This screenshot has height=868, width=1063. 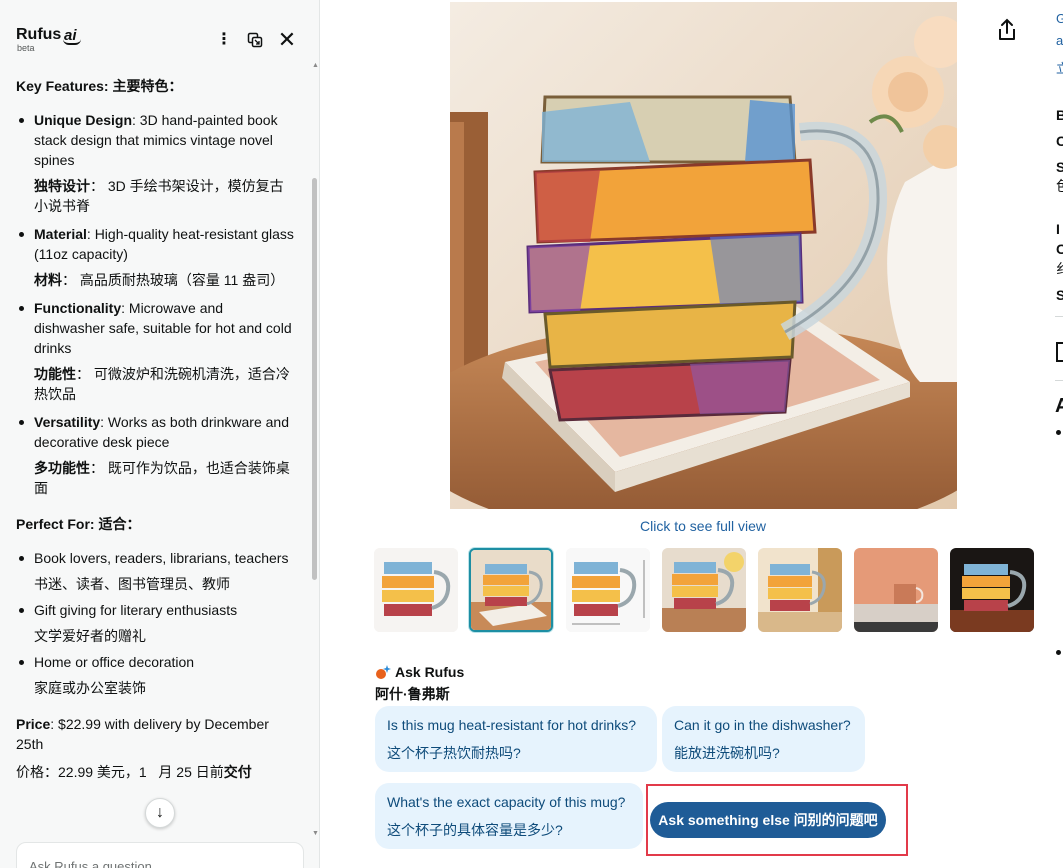 I want to click on right-column-text: 色, so click(x=1059, y=186).